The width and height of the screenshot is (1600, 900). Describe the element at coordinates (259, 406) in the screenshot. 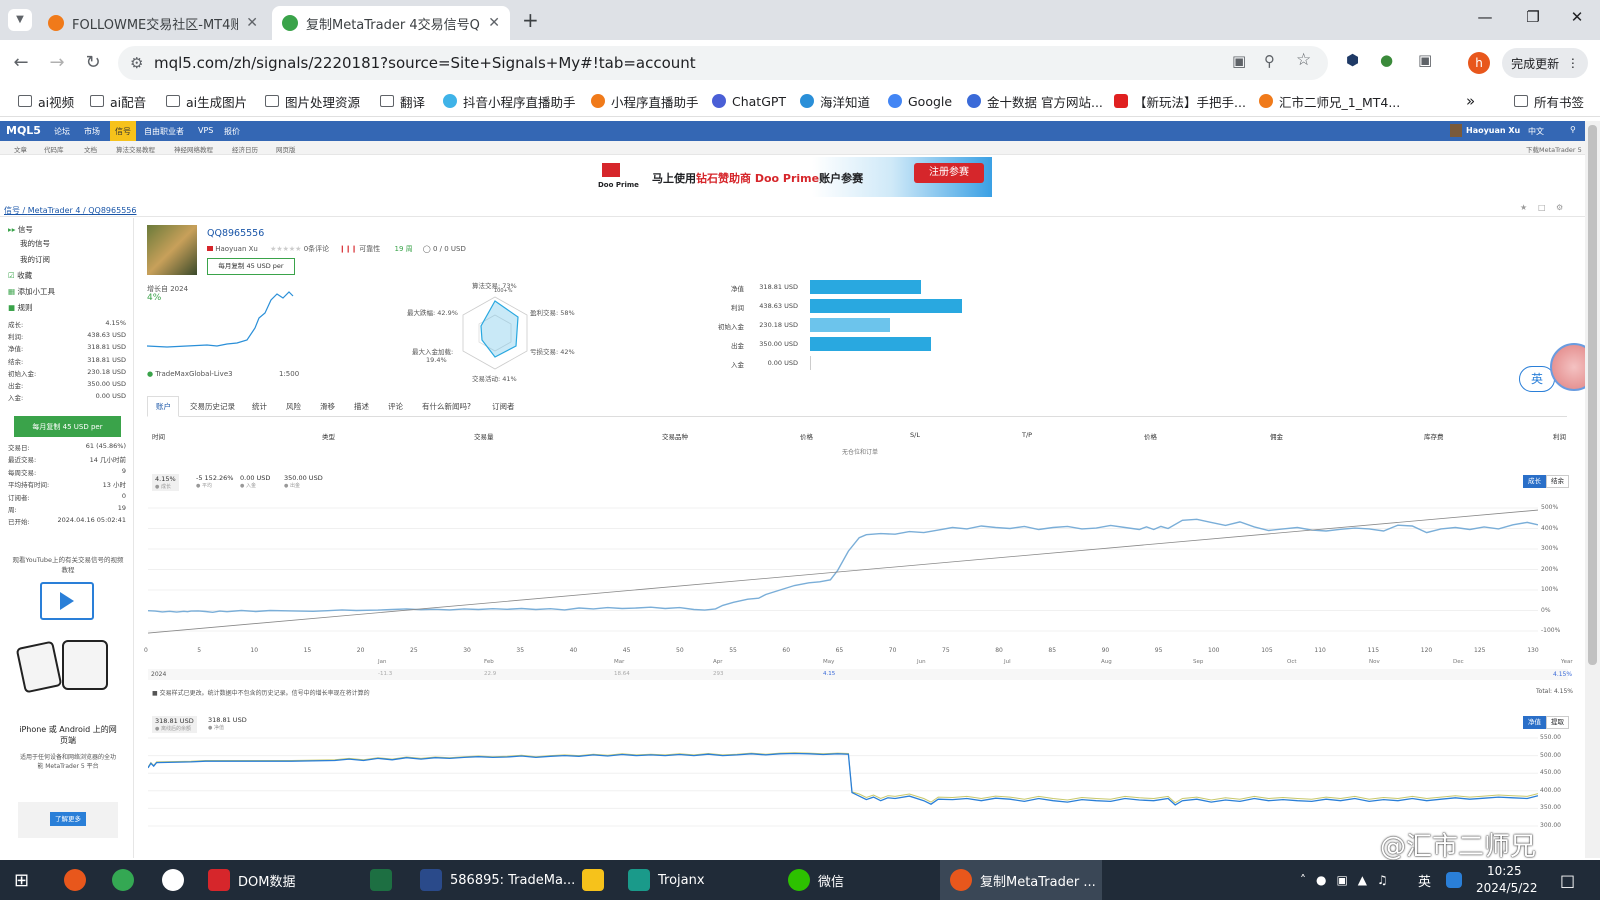

I see `tab-stats: 统计` at that location.